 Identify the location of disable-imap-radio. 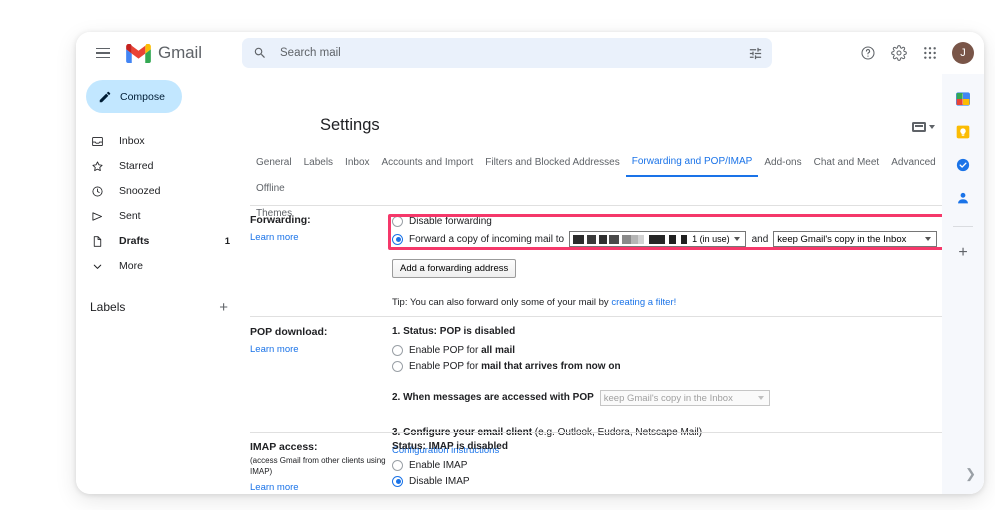
(397, 481).